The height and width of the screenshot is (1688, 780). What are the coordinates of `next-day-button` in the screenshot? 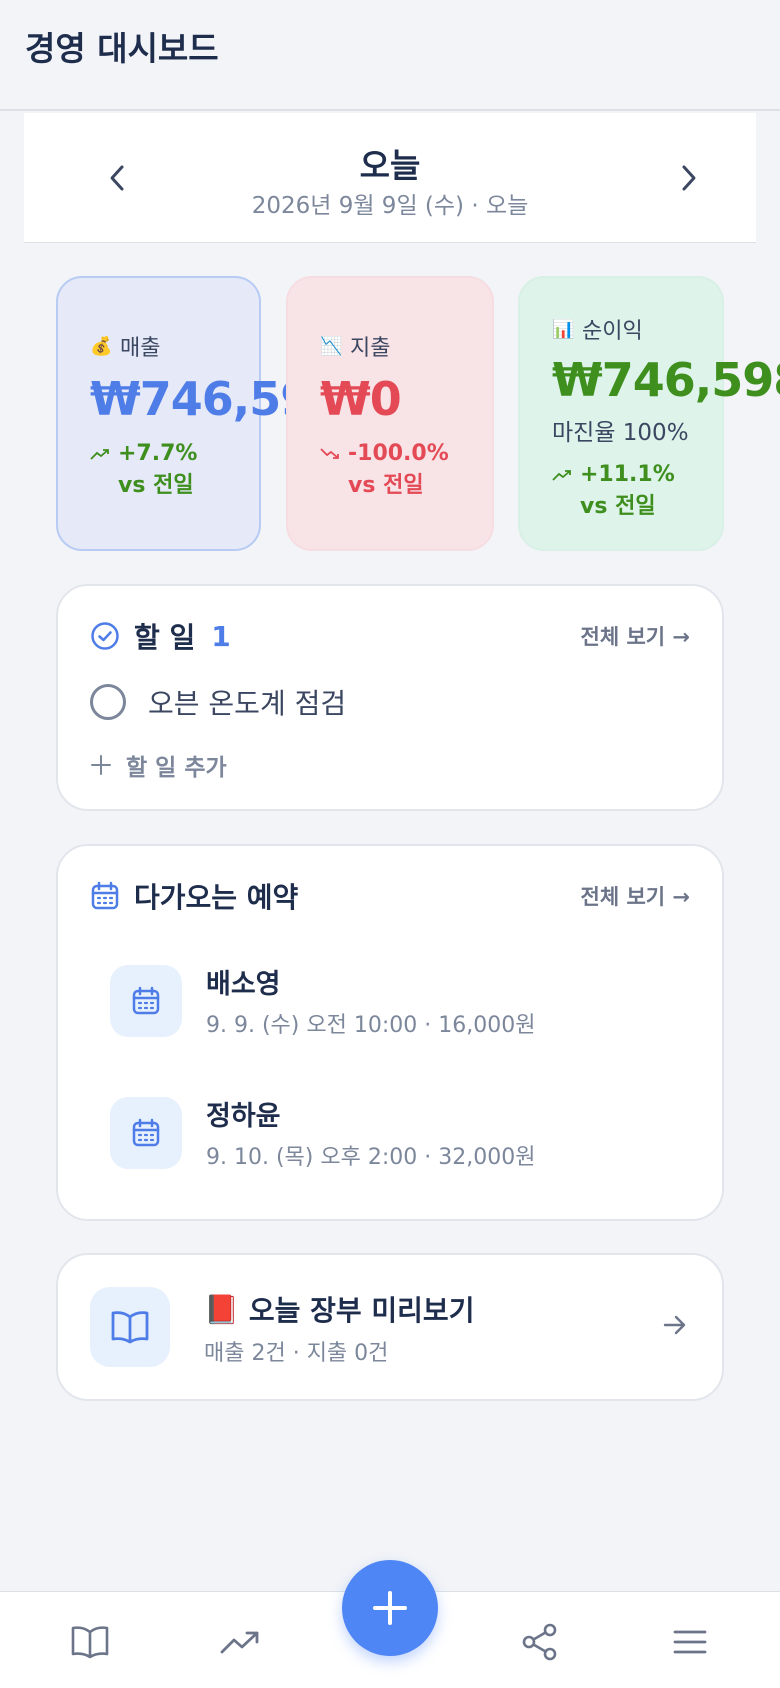 It's located at (689, 178).